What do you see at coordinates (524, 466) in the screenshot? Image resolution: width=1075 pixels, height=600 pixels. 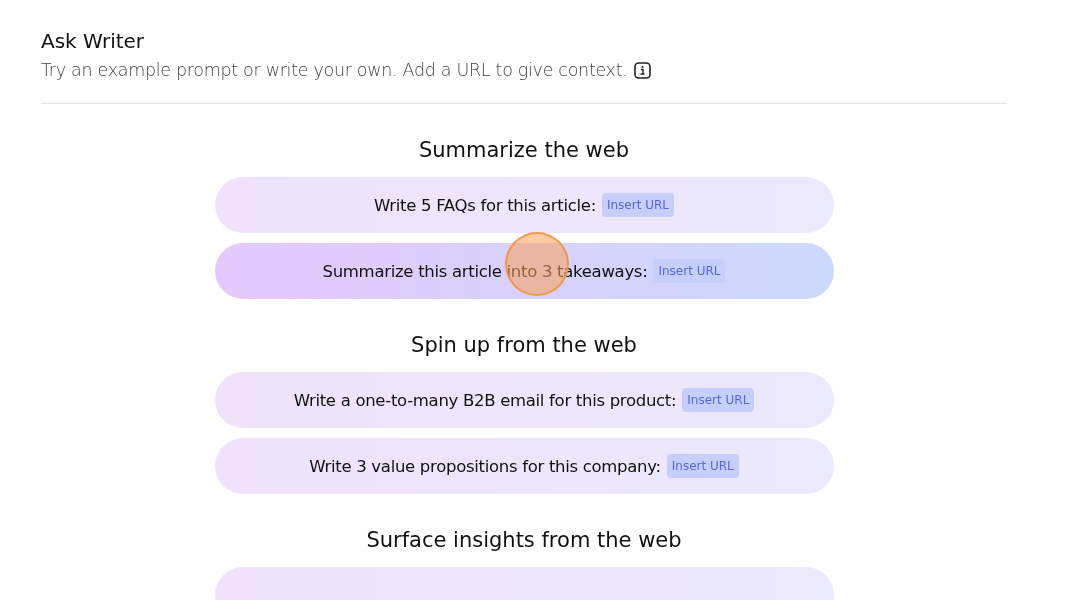 I see `prompt-button: Write 3 value propositions for this company: Insert URL` at bounding box center [524, 466].